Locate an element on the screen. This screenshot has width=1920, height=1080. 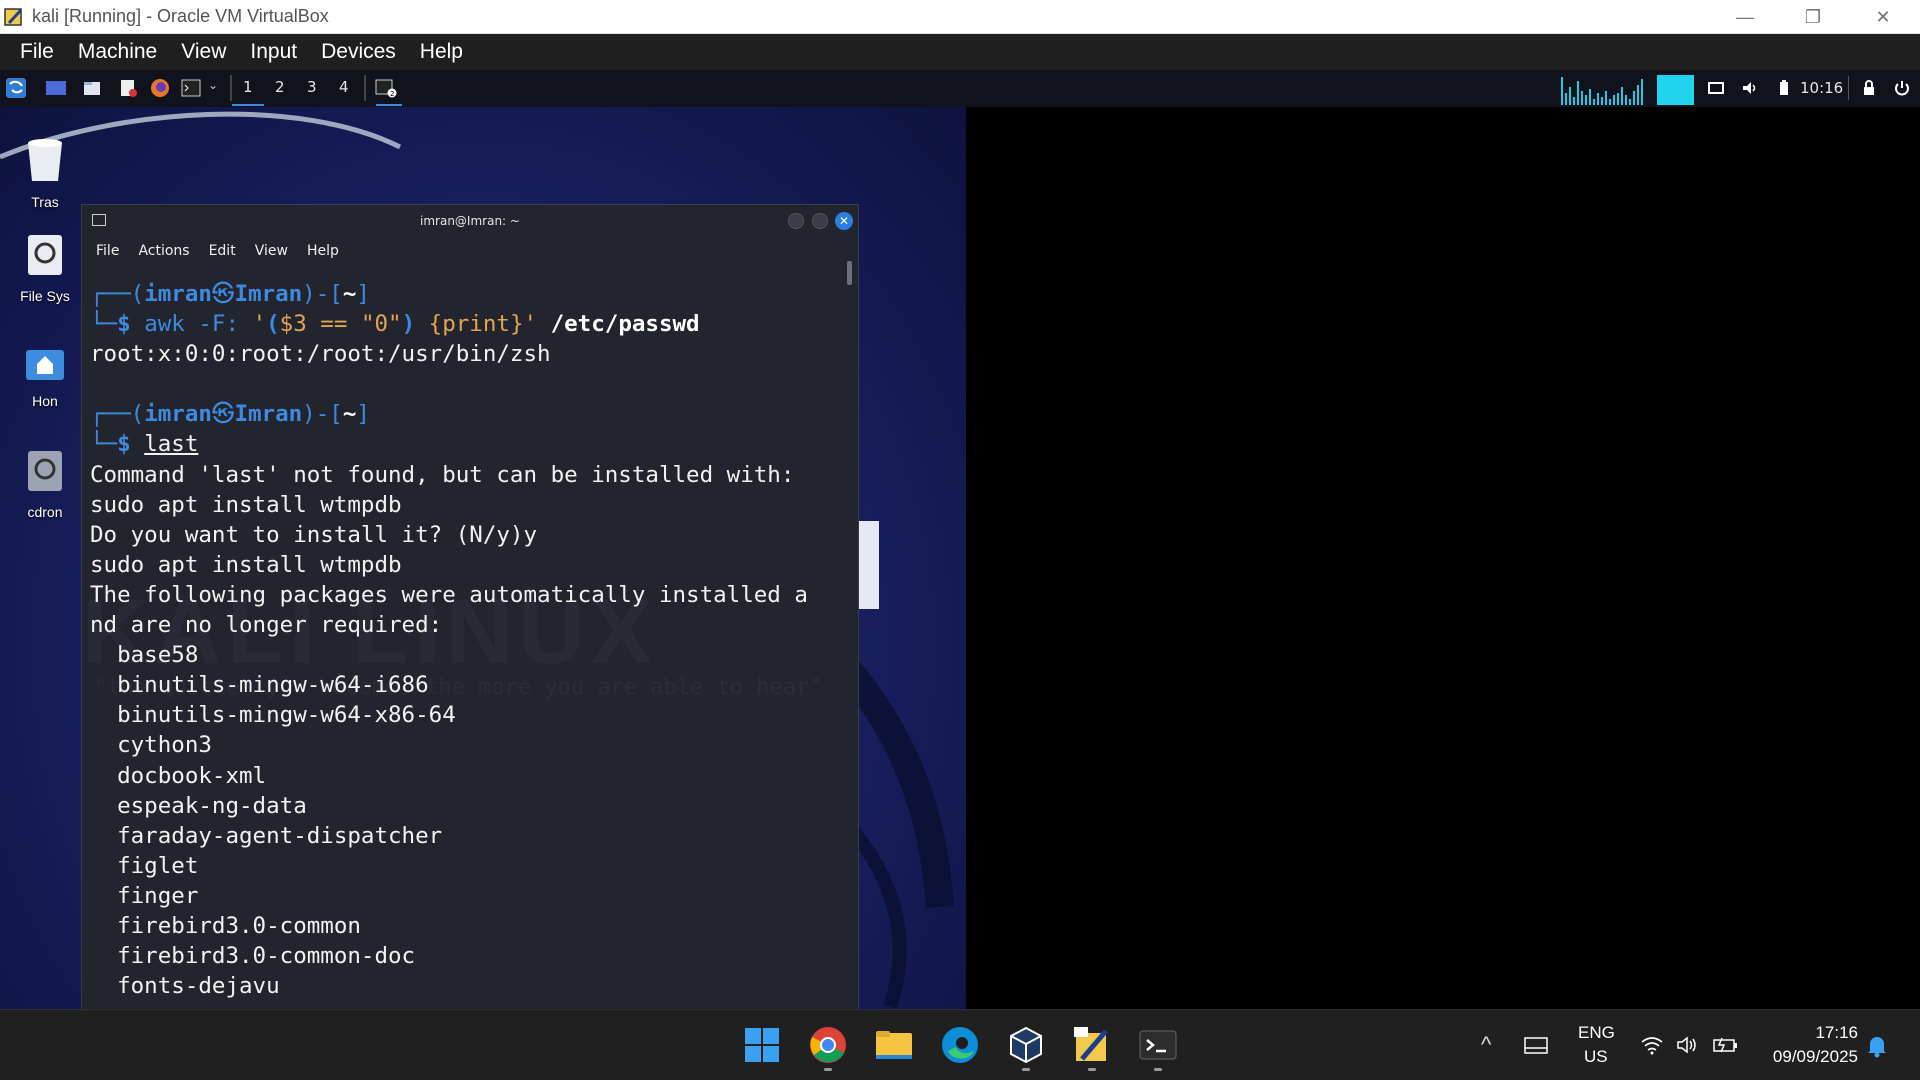
menu-view: View is located at coordinates (206, 52).